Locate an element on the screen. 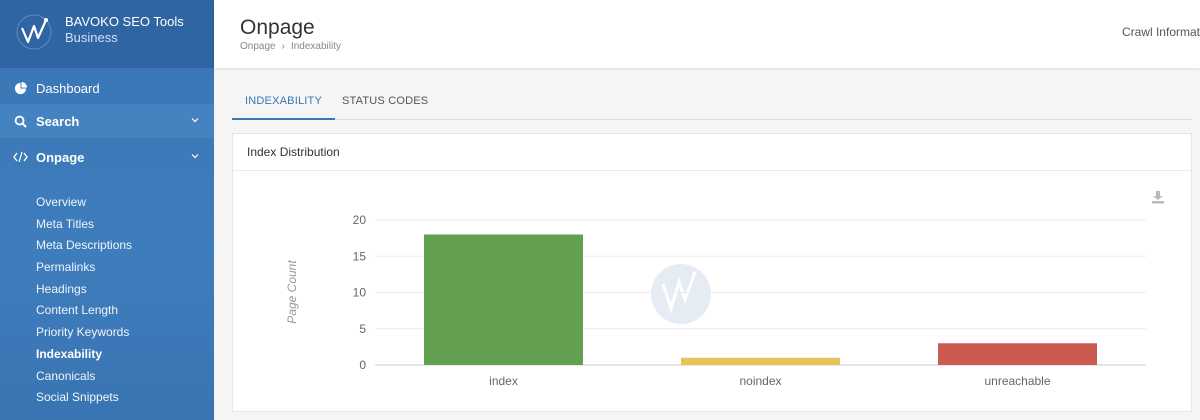 This screenshot has width=1200, height=420. nav-dashboard: Dashboard is located at coordinates (107, 88).